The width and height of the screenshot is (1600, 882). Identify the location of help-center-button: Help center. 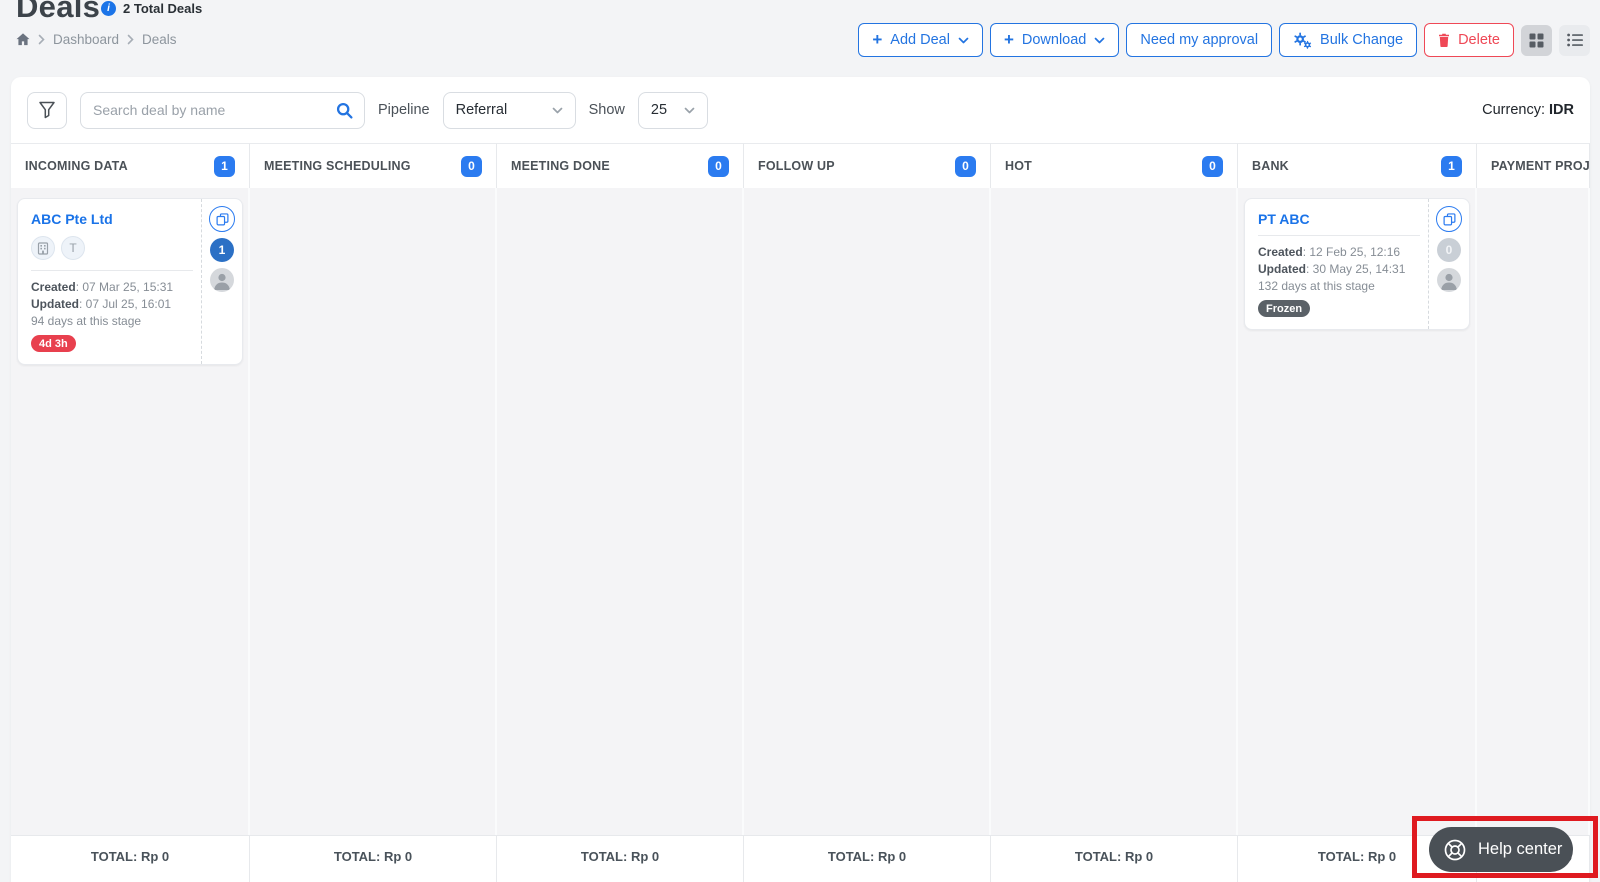
(1501, 849).